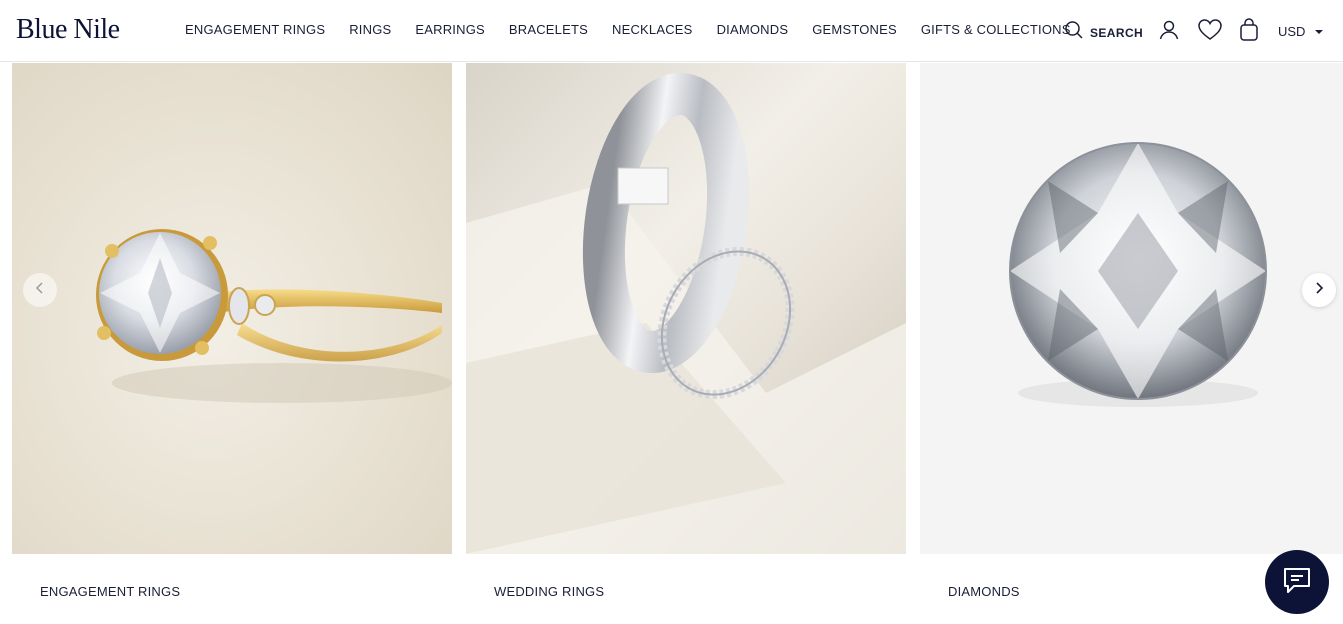 The width and height of the screenshot is (1343, 624). What do you see at coordinates (110, 591) in the screenshot?
I see `card-label-engagement-rings: ENGAGEMENT RINGS` at bounding box center [110, 591].